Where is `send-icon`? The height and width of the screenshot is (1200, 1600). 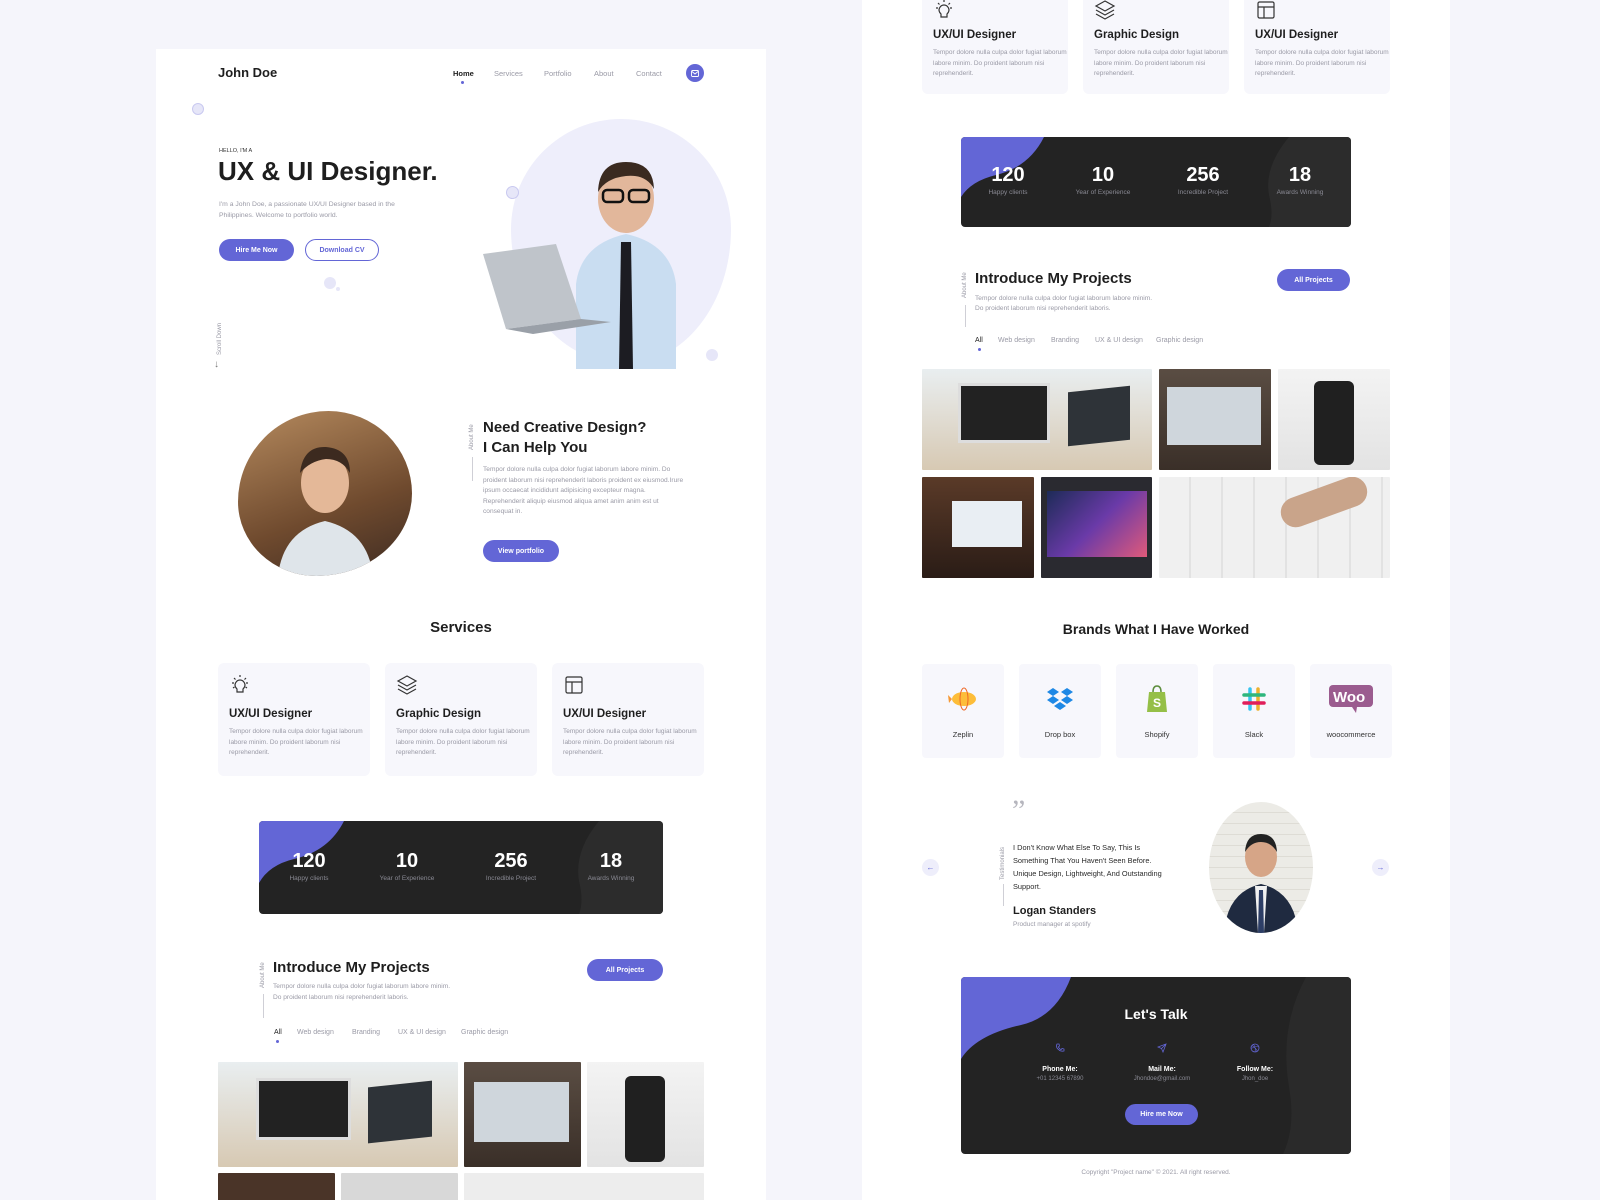
send-icon is located at coordinates (1161, 1048).